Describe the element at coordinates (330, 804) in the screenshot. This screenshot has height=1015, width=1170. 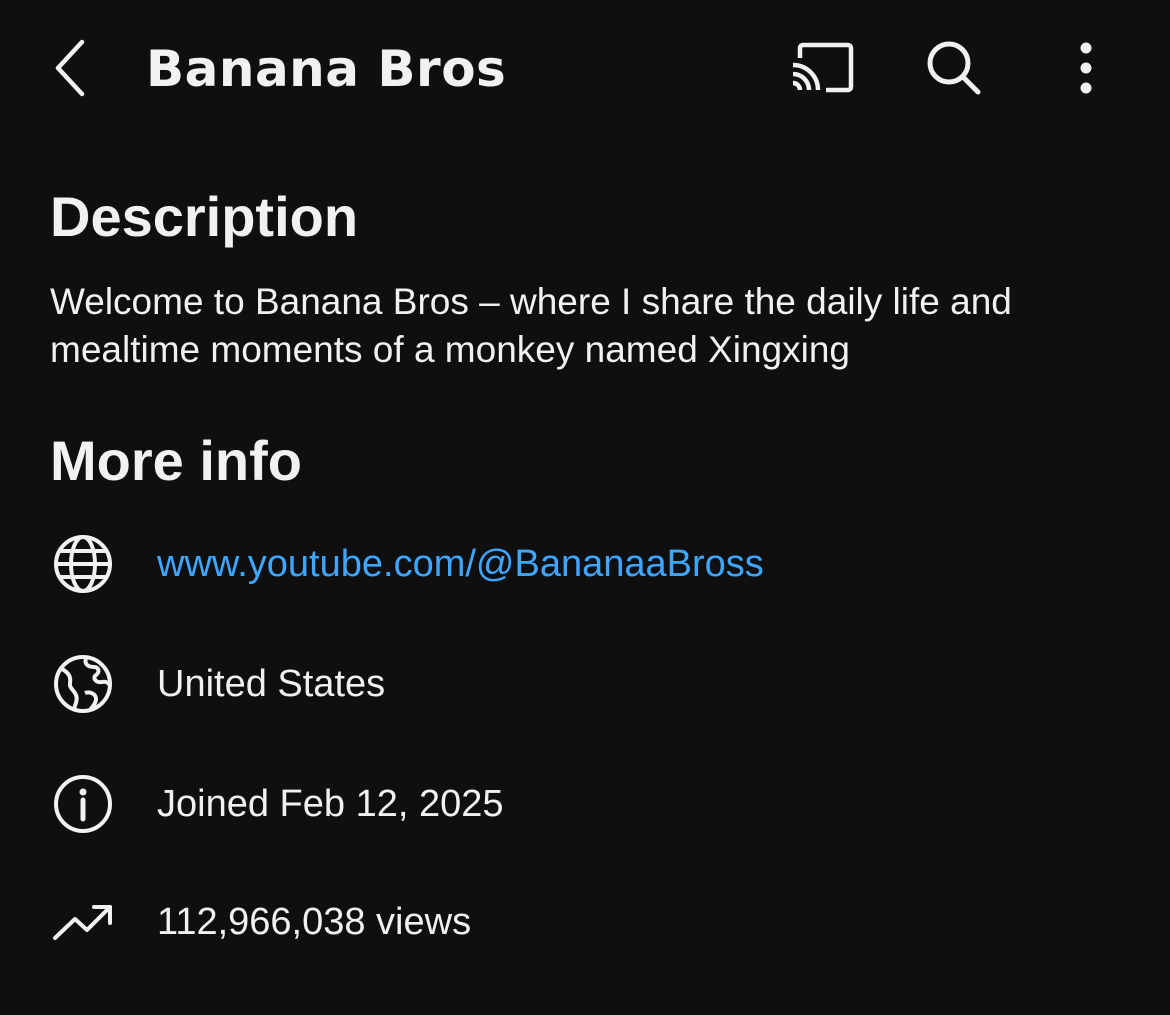
I see `joined-date-text: Joined Feb 12, 2025` at that location.